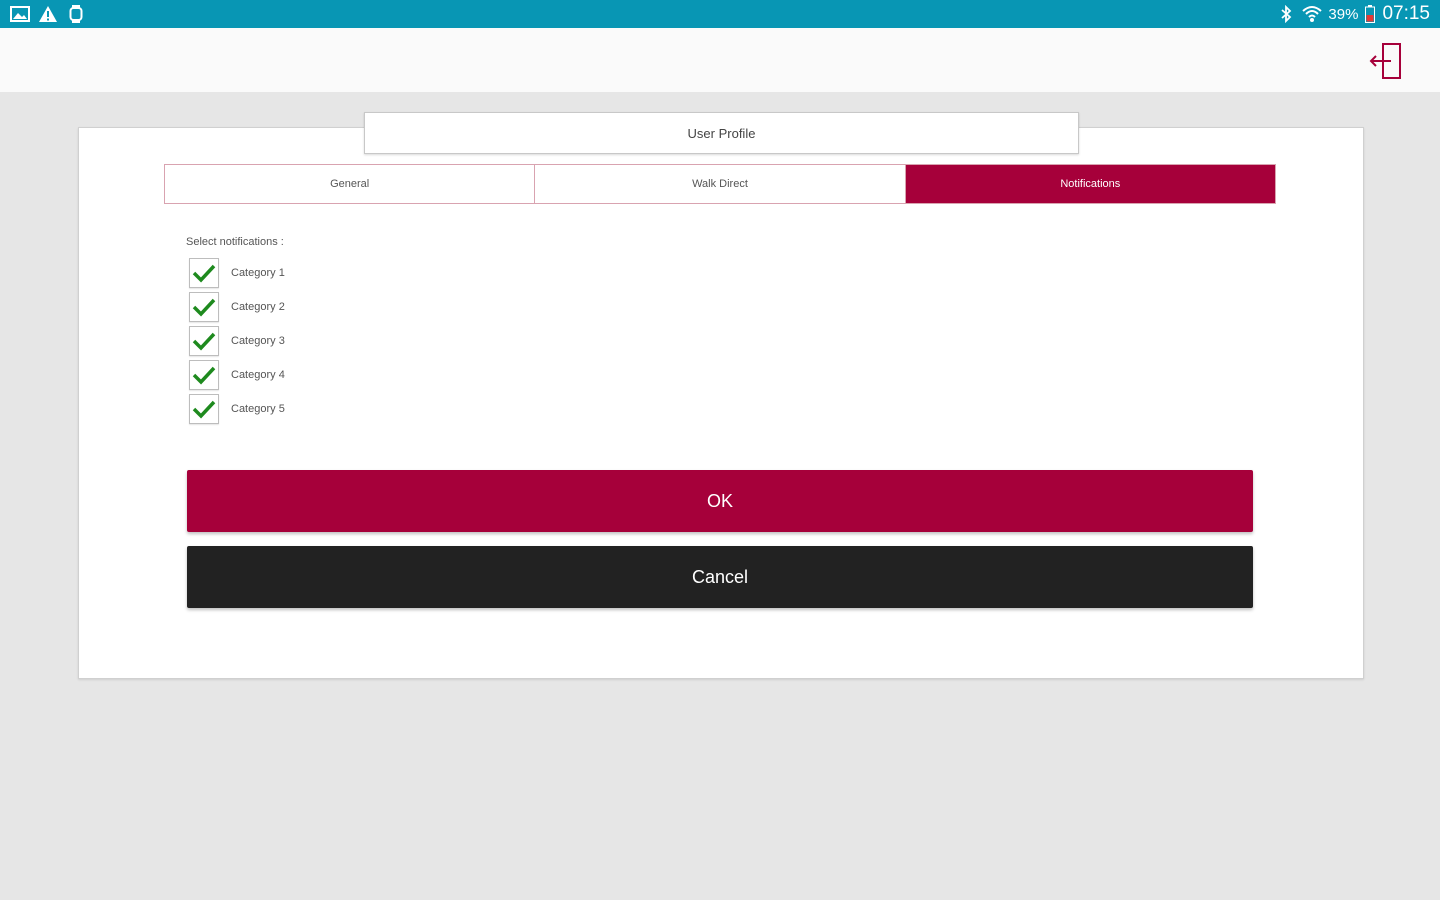 This screenshot has height=900, width=1440. What do you see at coordinates (258, 375) in the screenshot?
I see `category-4-label: Category 4` at bounding box center [258, 375].